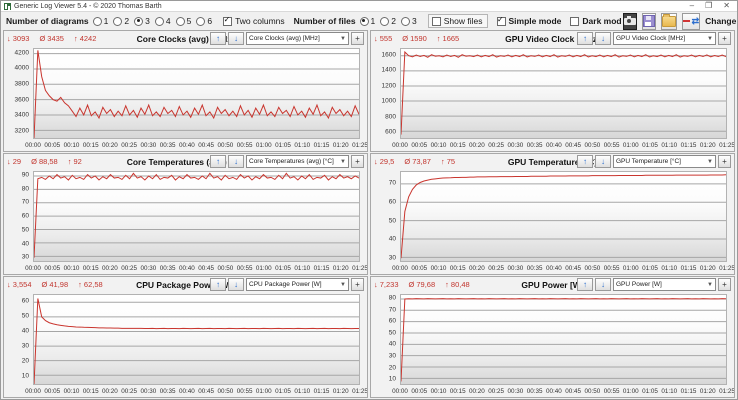  Describe the element at coordinates (664, 284) in the screenshot. I see `channel-select: GPU Power [W] ▼` at that location.